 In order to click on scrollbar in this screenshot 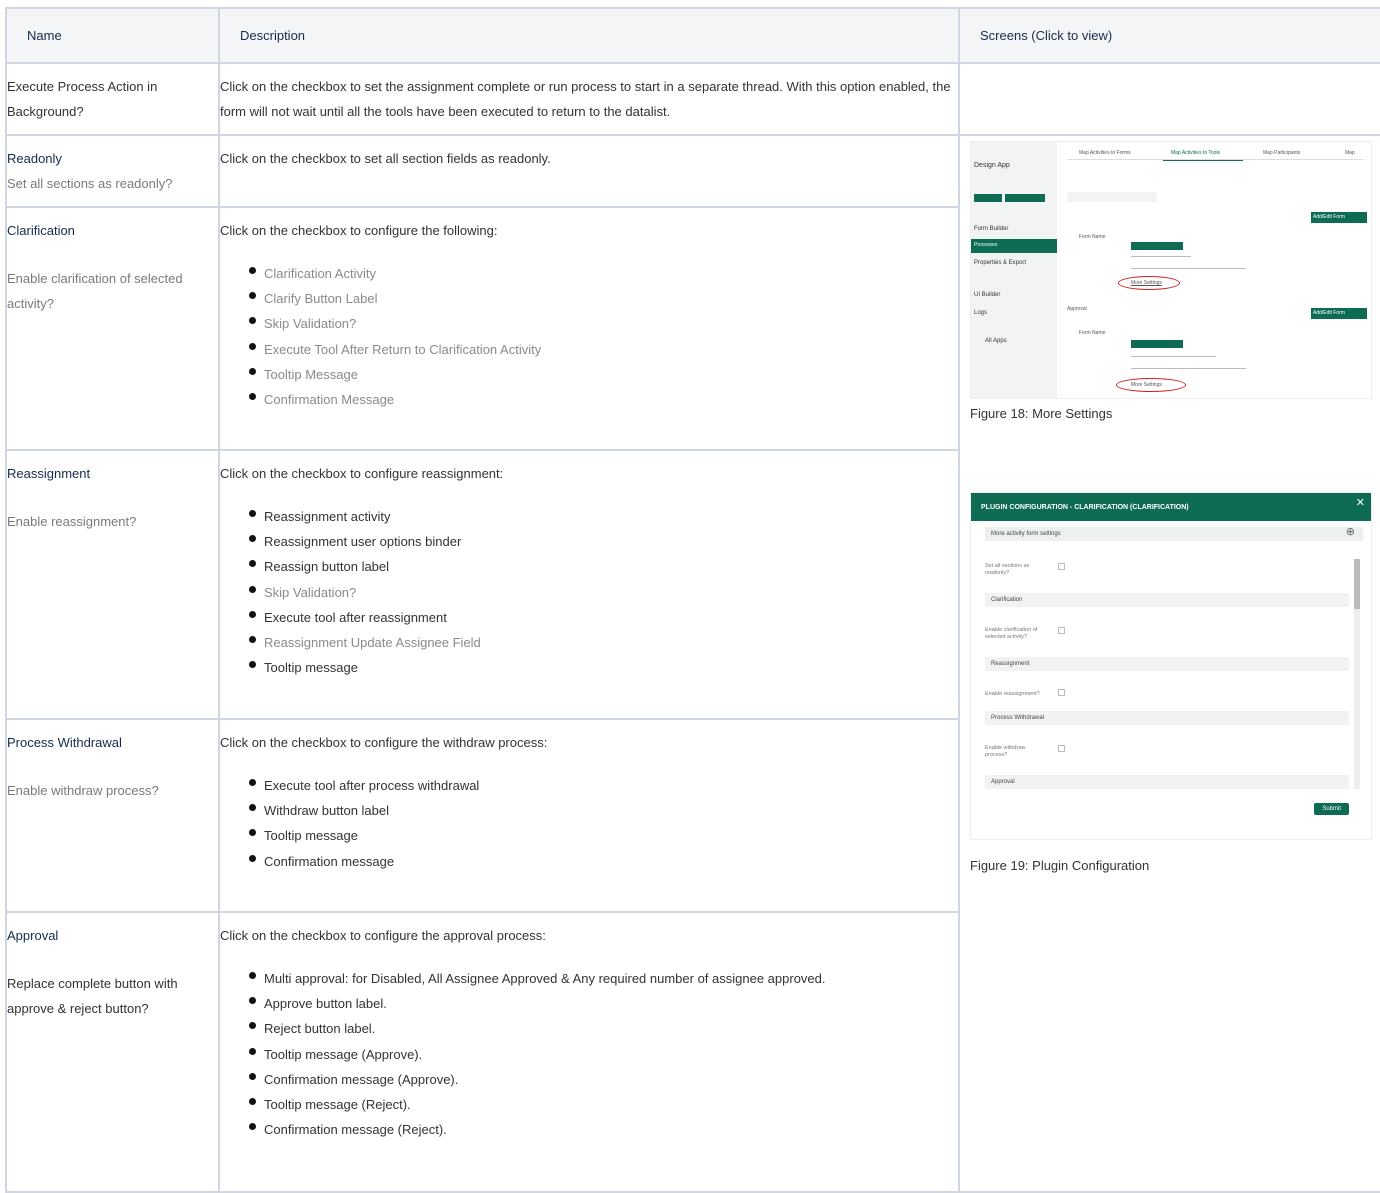, I will do `click(1357, 674)`.